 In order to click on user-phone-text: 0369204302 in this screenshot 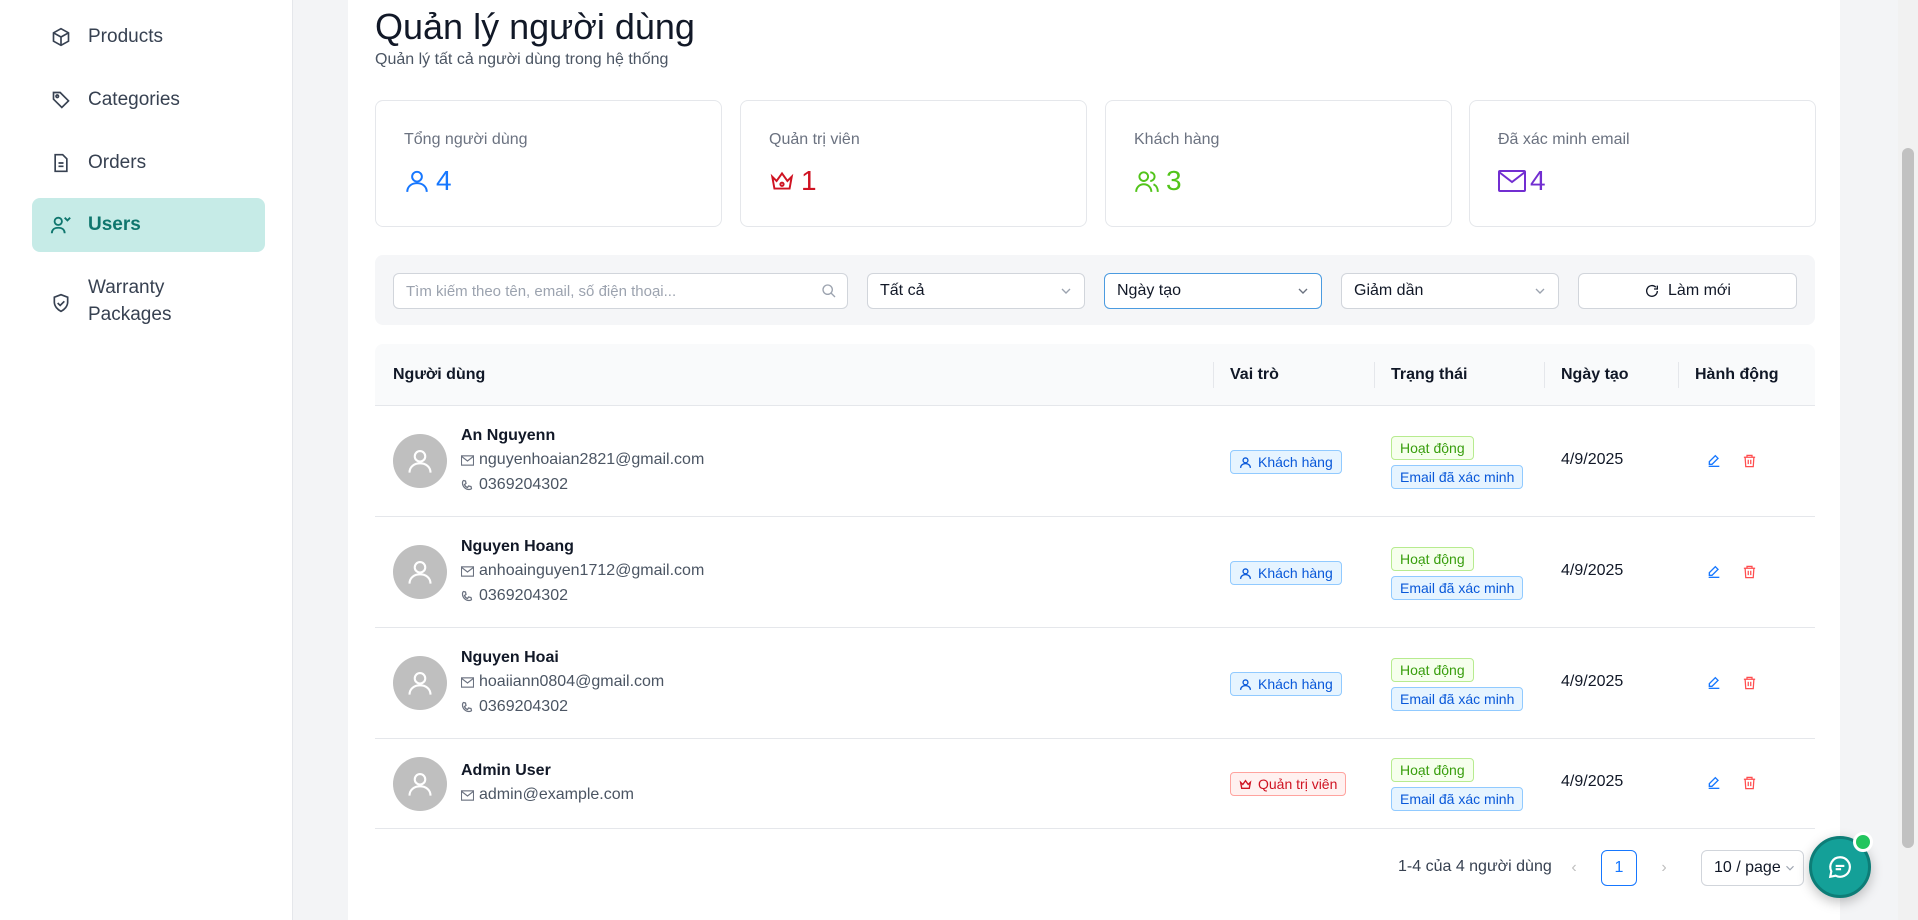, I will do `click(523, 484)`.